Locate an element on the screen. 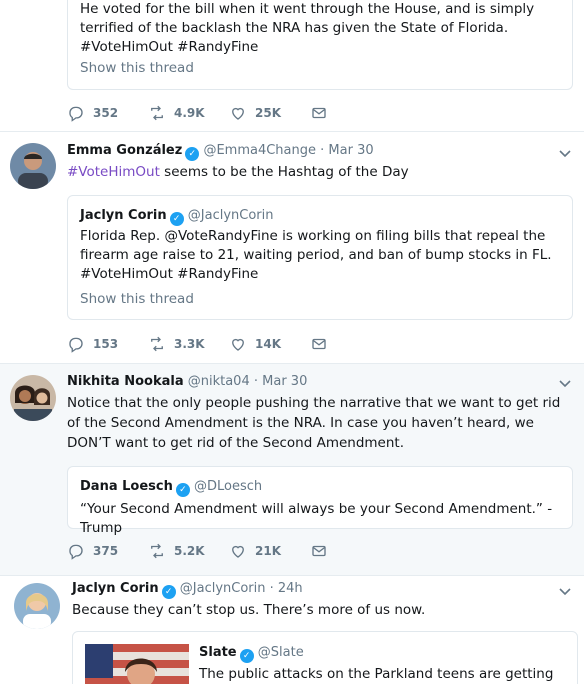  retweet-button: 4.9K is located at coordinates (188, 113).